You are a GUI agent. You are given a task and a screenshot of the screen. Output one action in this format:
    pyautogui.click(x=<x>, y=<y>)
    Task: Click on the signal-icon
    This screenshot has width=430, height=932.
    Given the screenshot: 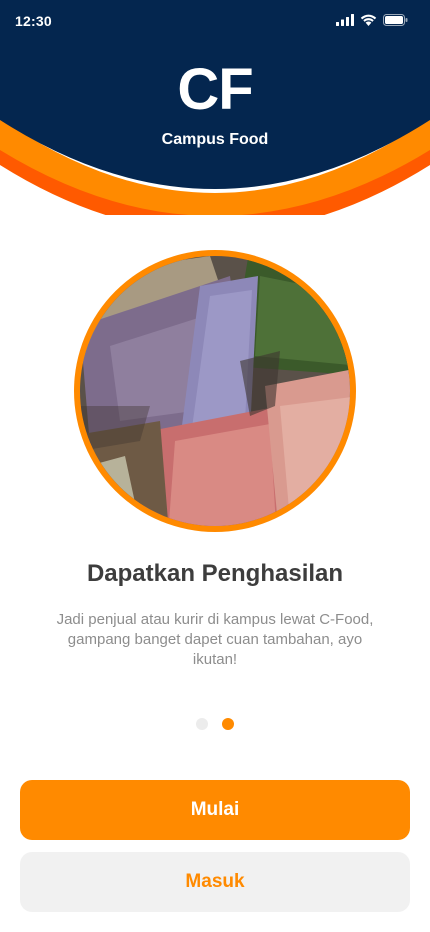 What is the action you would take?
    pyautogui.click(x=345, y=20)
    